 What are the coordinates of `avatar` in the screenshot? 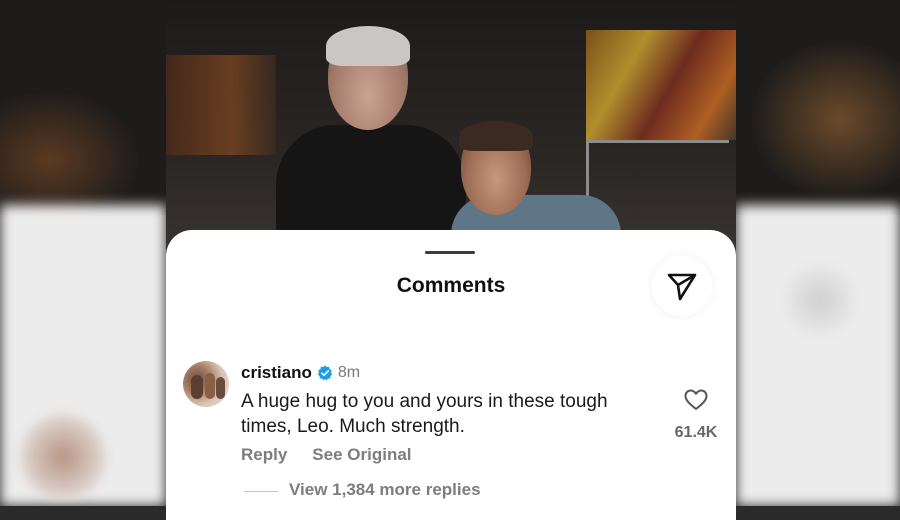 It's located at (206, 384).